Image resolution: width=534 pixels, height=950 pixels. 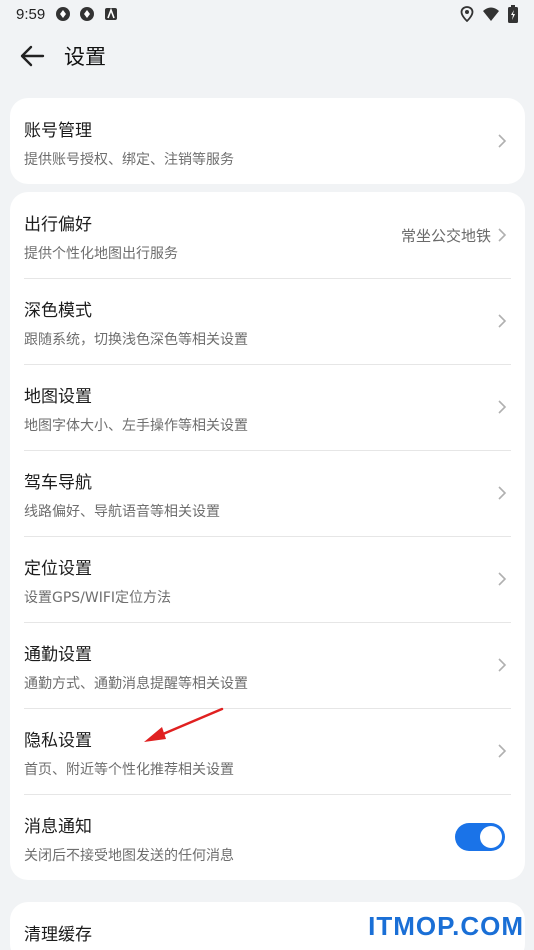 What do you see at coordinates (446, 926) in the screenshot?
I see `watermark: ITMOP.COM` at bounding box center [446, 926].